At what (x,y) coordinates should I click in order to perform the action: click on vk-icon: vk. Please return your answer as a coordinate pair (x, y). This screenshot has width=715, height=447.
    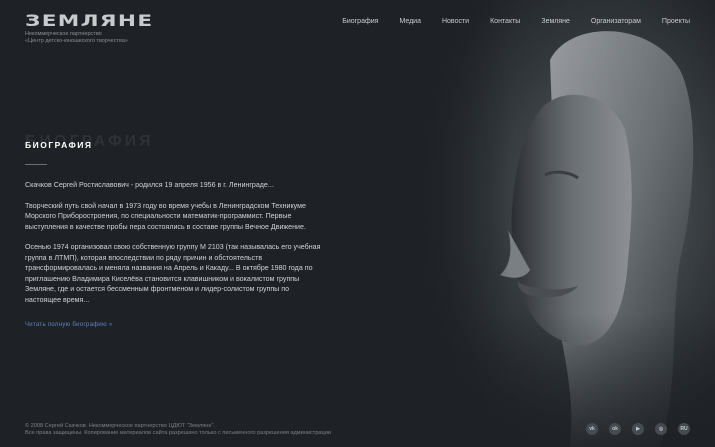
    Looking at the image, I should click on (592, 429).